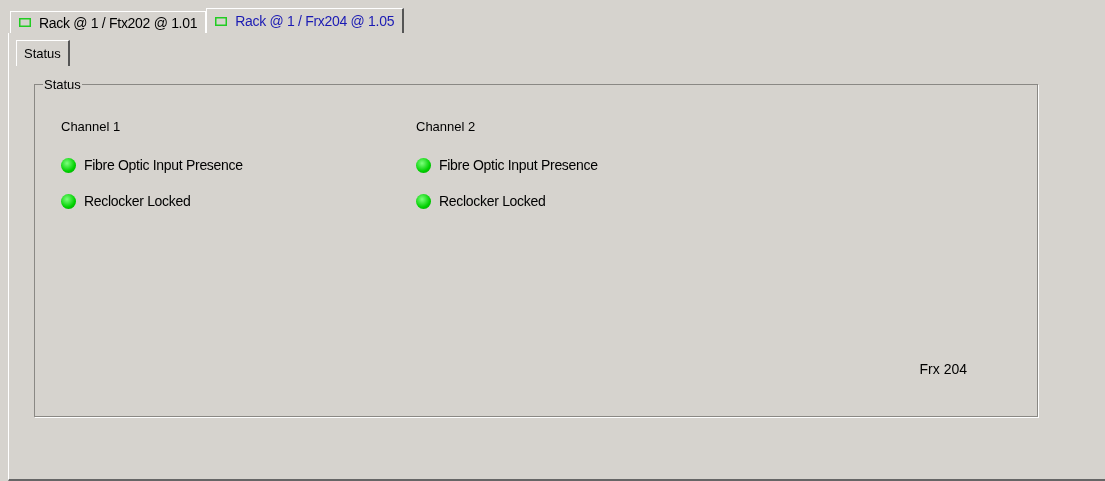 The width and height of the screenshot is (1105, 481). Describe the element at coordinates (943, 369) in the screenshot. I see `device-label: Frx 204` at that location.